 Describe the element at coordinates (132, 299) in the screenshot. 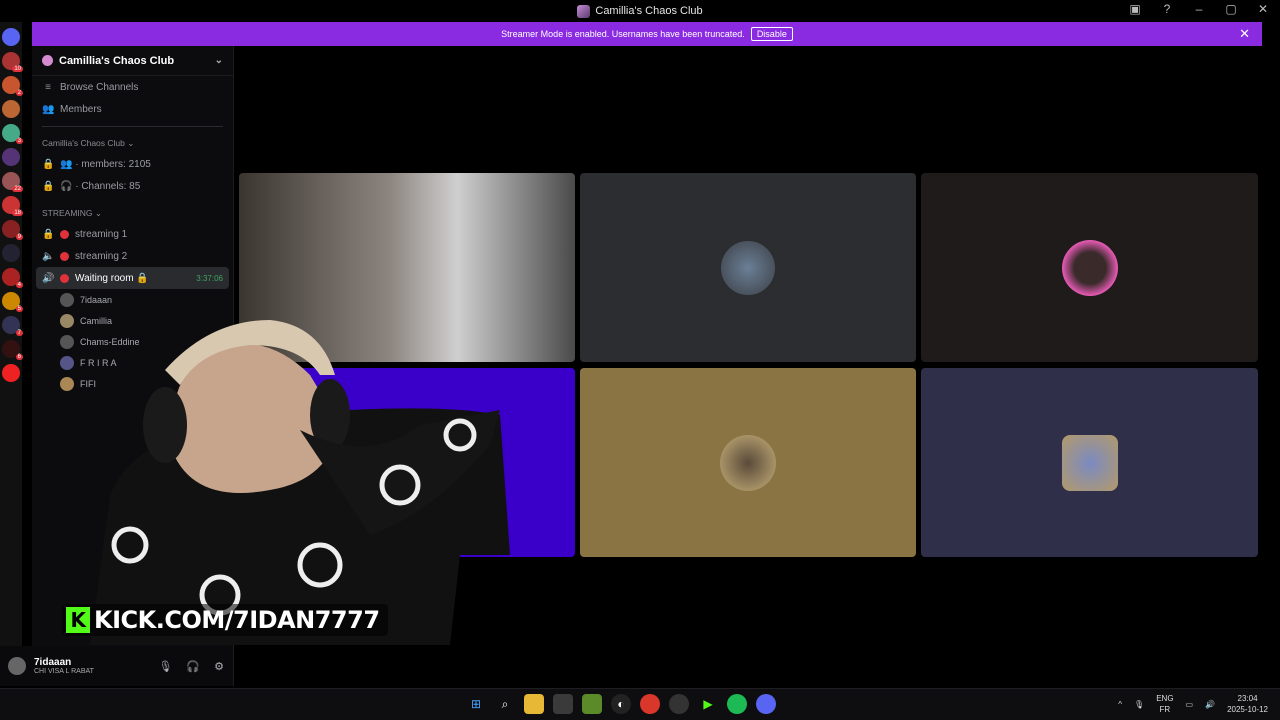

I see `voice-user: 7idaaan` at that location.